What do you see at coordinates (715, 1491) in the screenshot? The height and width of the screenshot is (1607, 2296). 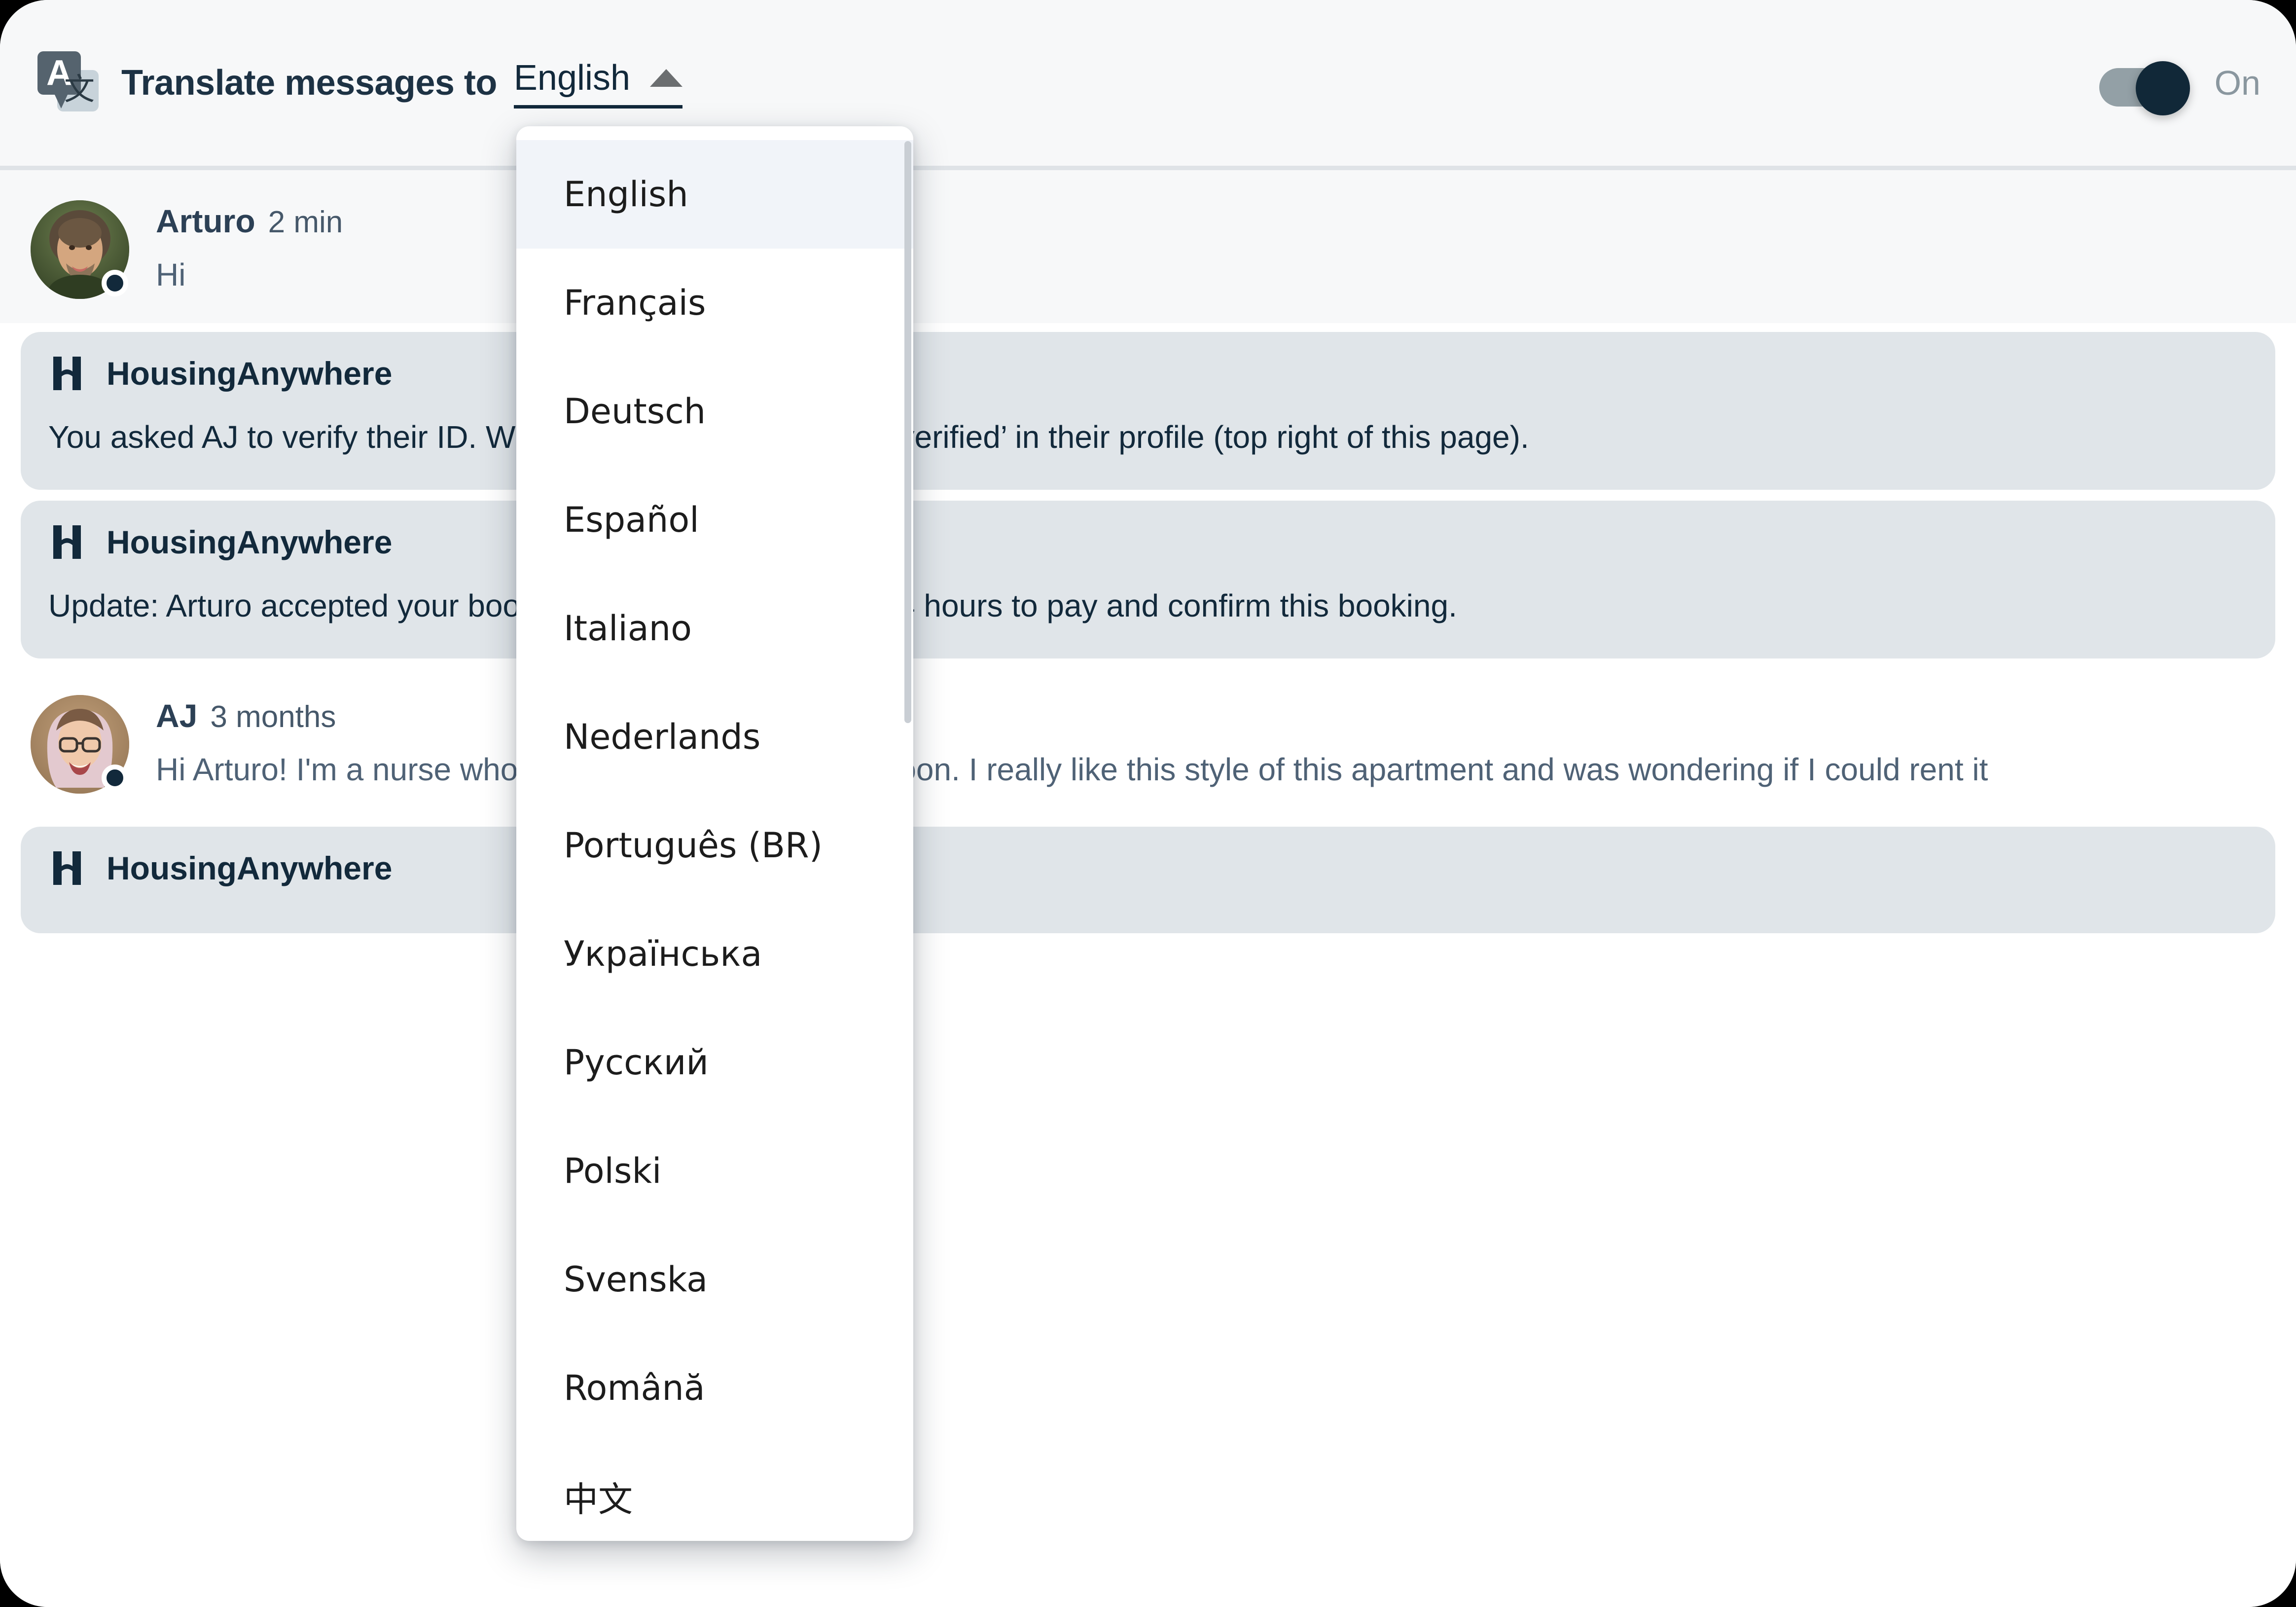 I see `language-option-12: 中文` at bounding box center [715, 1491].